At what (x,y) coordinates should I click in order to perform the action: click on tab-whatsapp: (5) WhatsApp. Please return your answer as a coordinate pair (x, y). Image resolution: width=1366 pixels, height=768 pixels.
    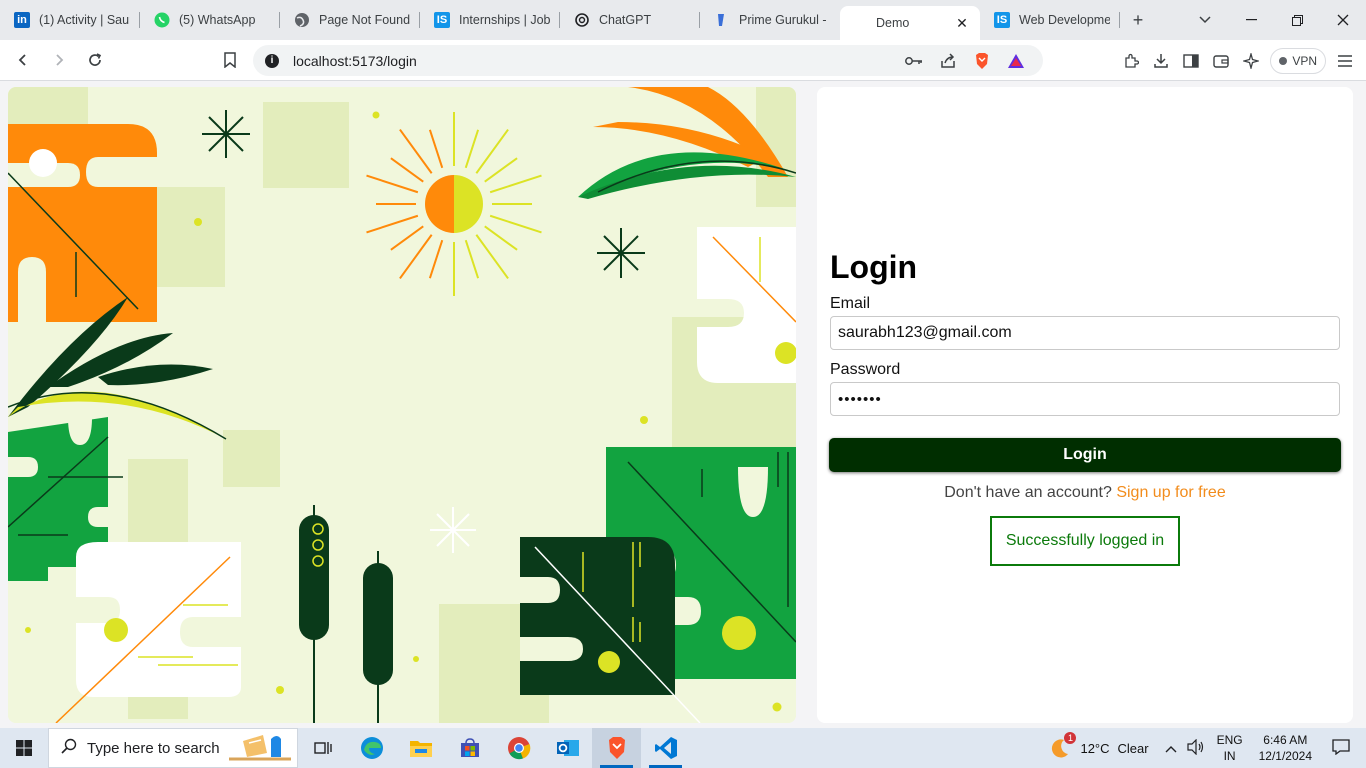
    Looking at the image, I should click on (210, 20).